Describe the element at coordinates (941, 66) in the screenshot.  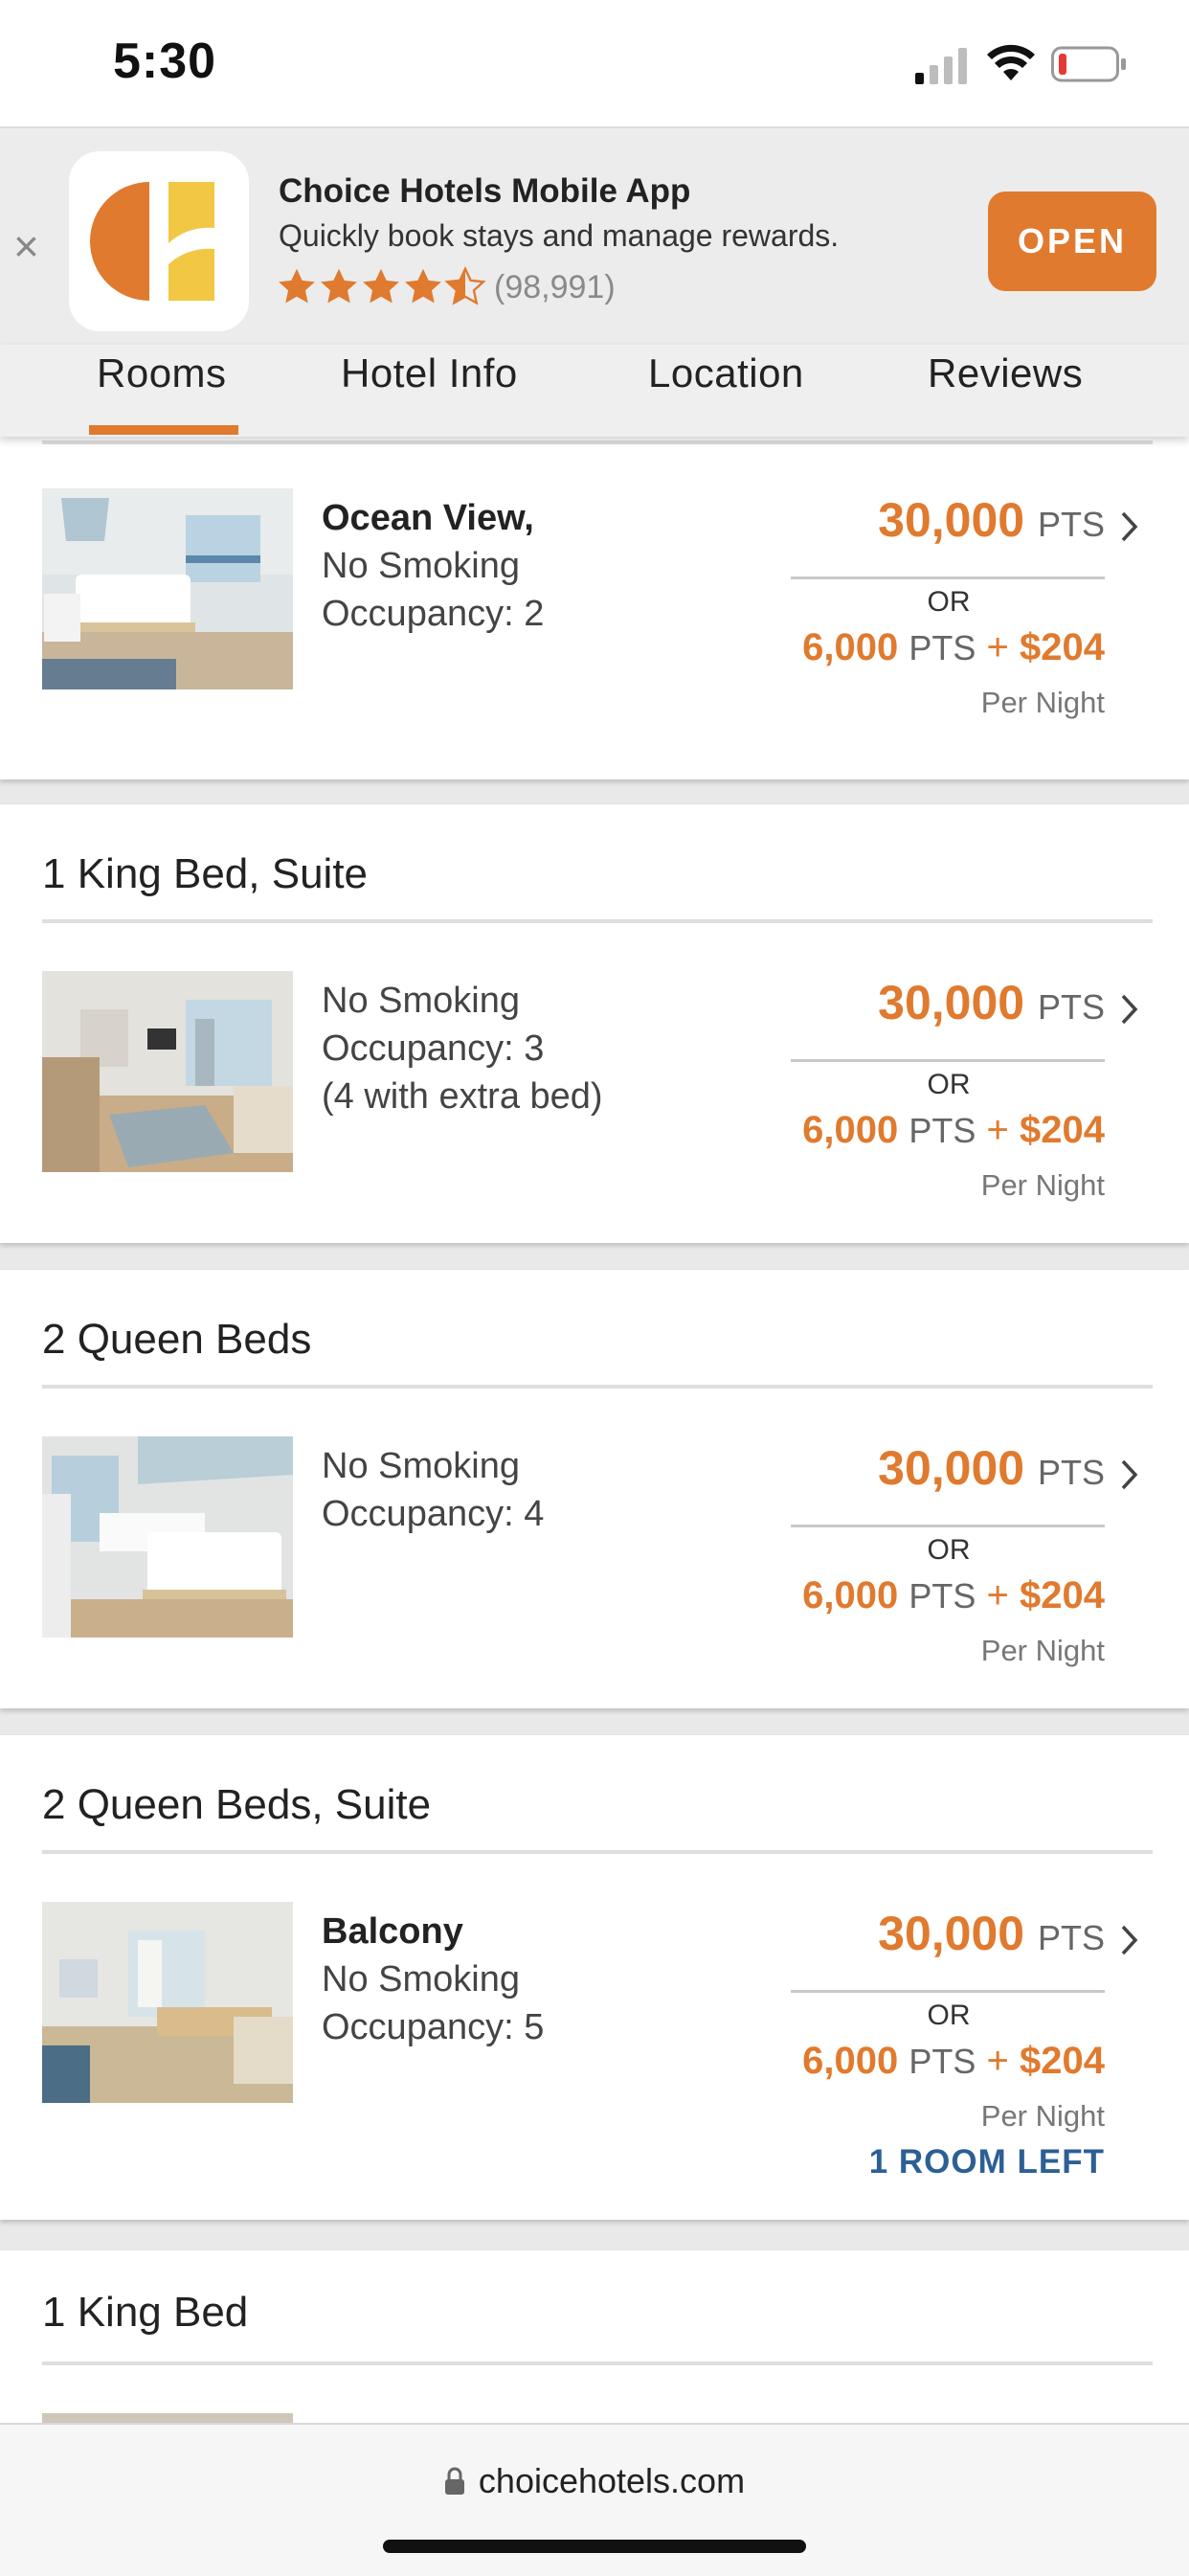
I see `cellular-signal-icon` at that location.